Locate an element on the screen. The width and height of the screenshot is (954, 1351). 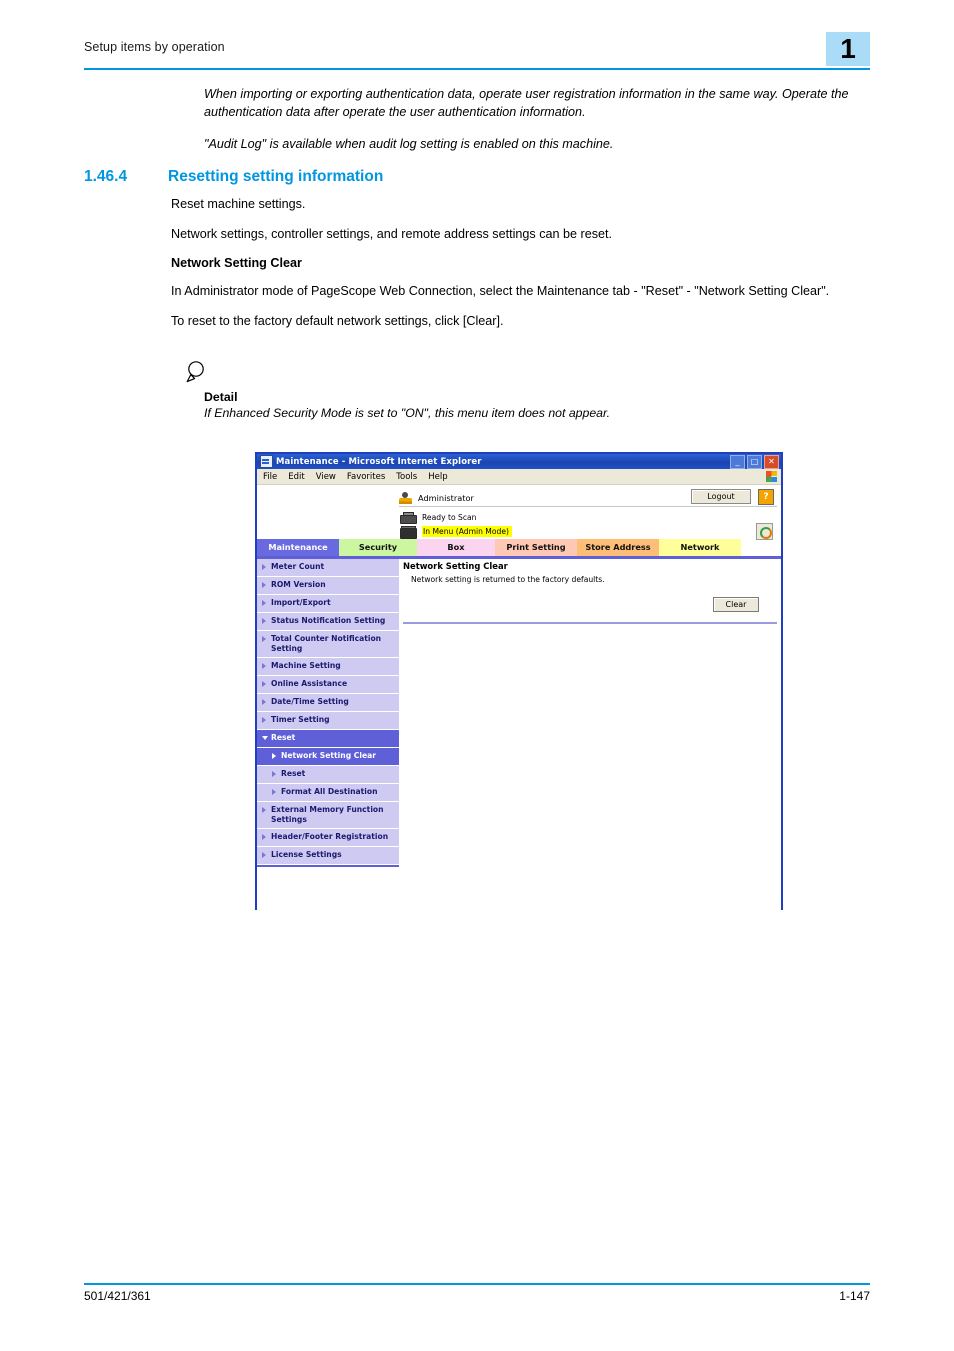
section-number: 1.46.4 is located at coordinates (106, 176).